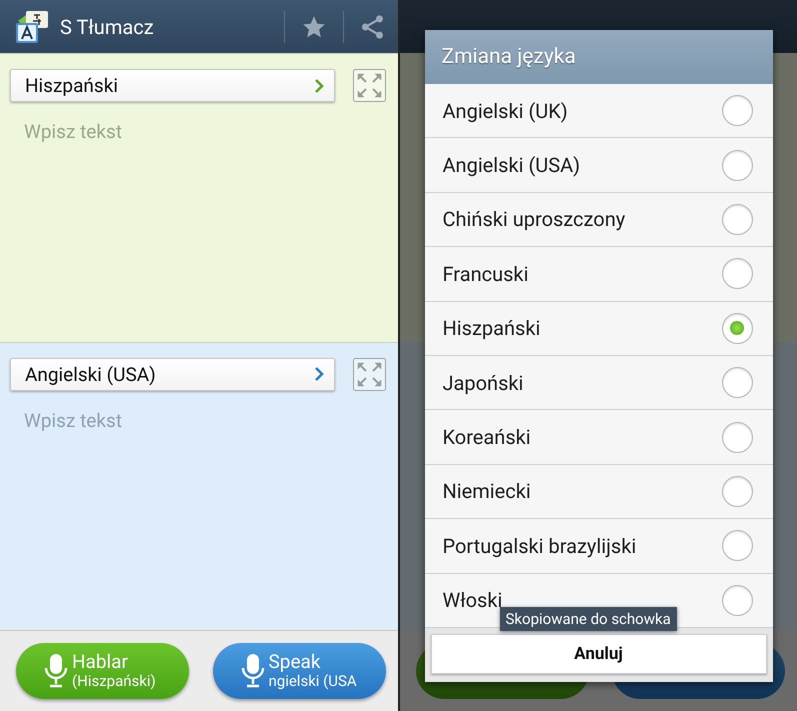 This screenshot has height=711, width=797. I want to click on toast-message: Skopiowane do schowka, so click(588, 619).